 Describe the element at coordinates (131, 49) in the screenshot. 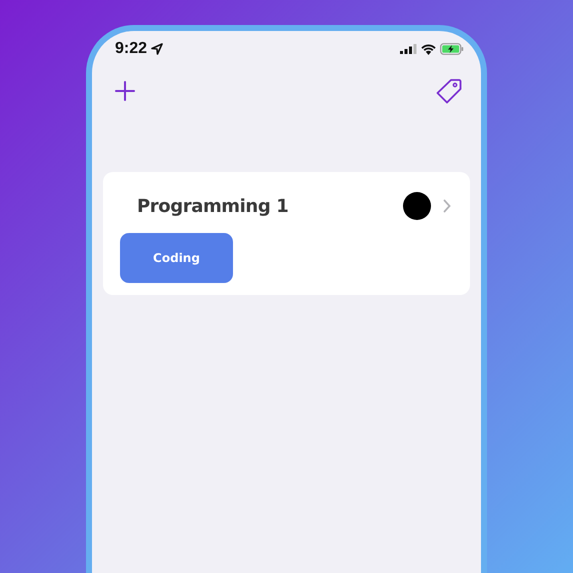

I see `status-time: 9:22` at that location.